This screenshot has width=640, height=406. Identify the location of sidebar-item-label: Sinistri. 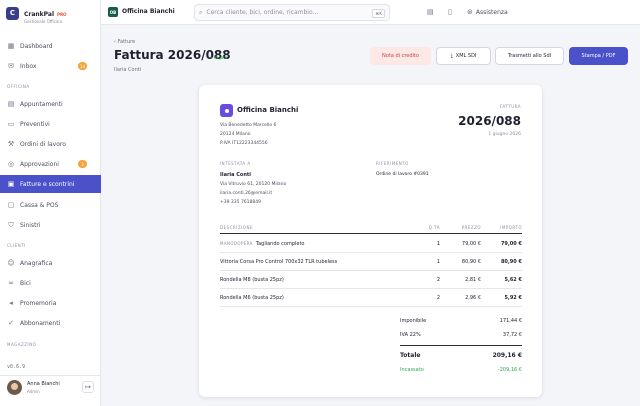
(30, 225).